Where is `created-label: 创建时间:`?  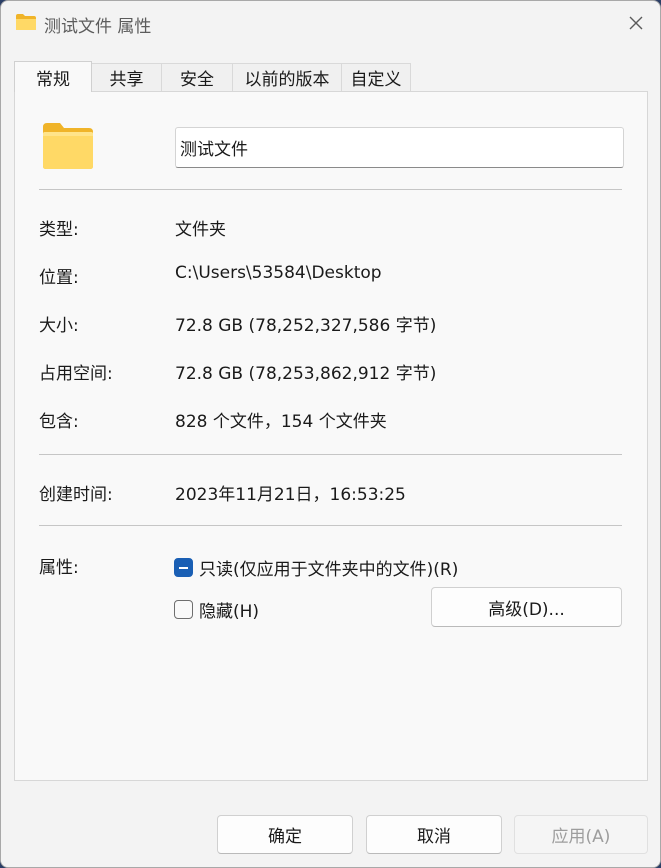 created-label: 创建时间: is located at coordinates (76, 495).